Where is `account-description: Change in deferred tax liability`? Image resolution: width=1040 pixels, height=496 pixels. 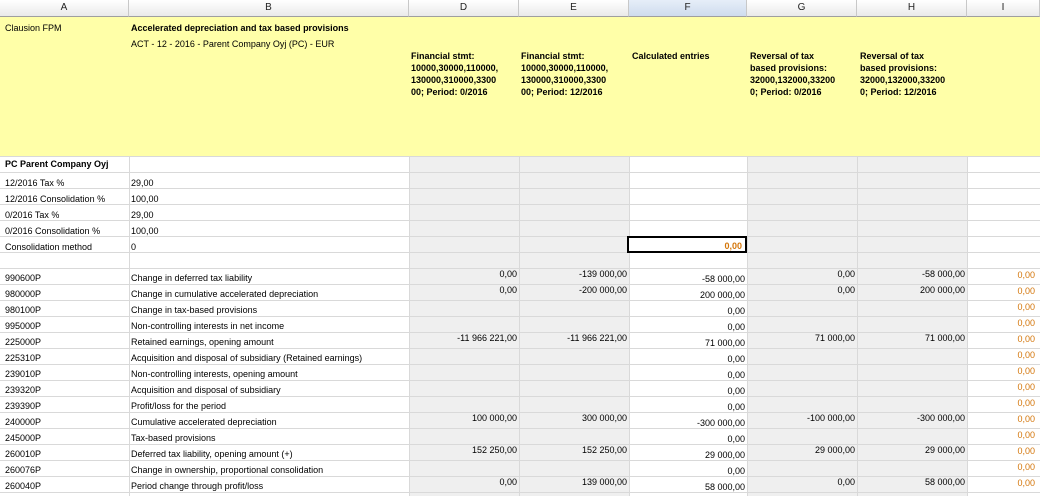 account-description: Change in deferred tax liability is located at coordinates (191, 278).